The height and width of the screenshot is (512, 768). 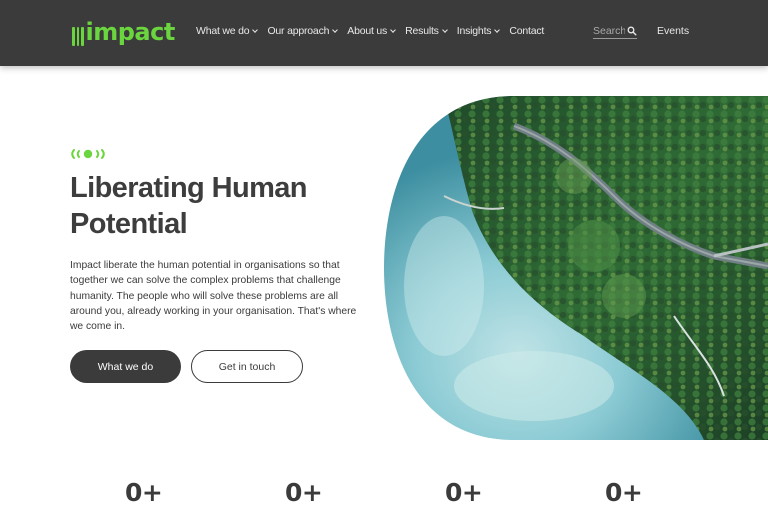 What do you see at coordinates (247, 366) in the screenshot?
I see `get-in-touch-button: Get in touch` at bounding box center [247, 366].